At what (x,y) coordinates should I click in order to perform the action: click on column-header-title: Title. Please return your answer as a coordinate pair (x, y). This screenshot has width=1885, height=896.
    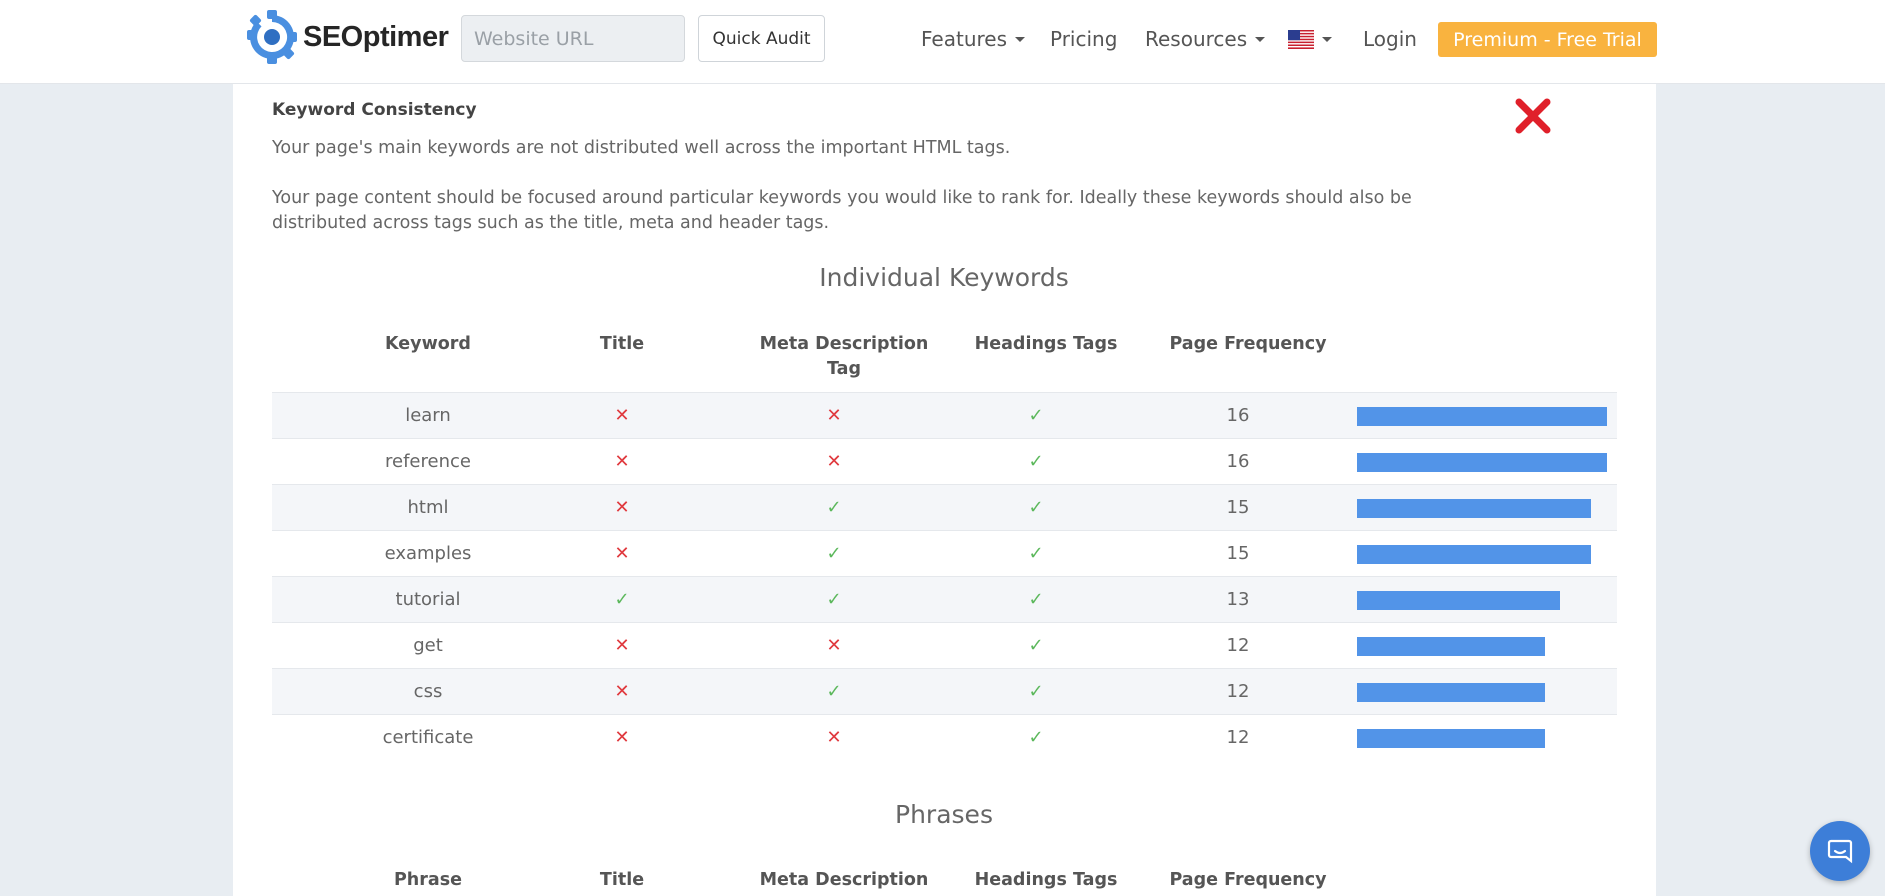
    Looking at the image, I should click on (622, 880).